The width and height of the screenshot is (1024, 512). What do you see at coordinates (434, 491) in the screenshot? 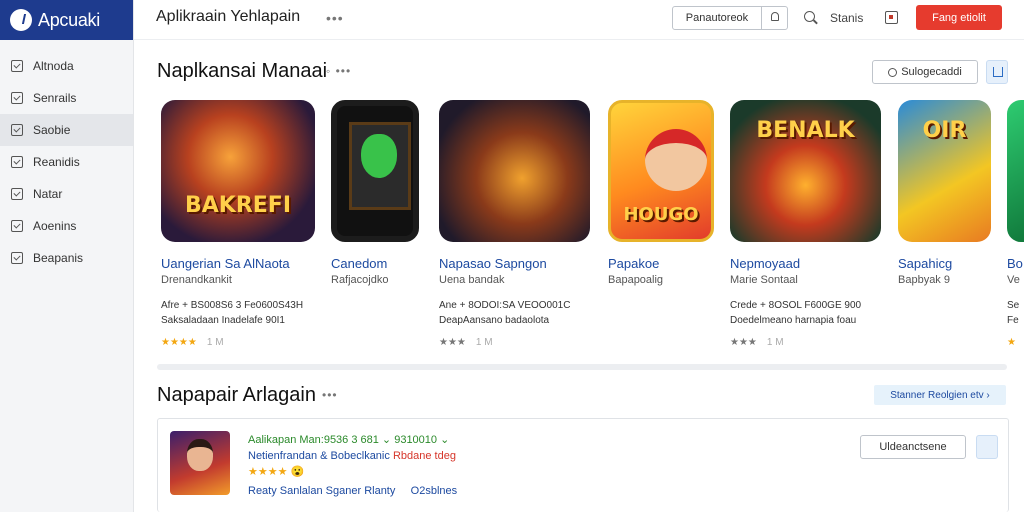
I see `list-item-footer-count: O2sblnes` at bounding box center [434, 491].